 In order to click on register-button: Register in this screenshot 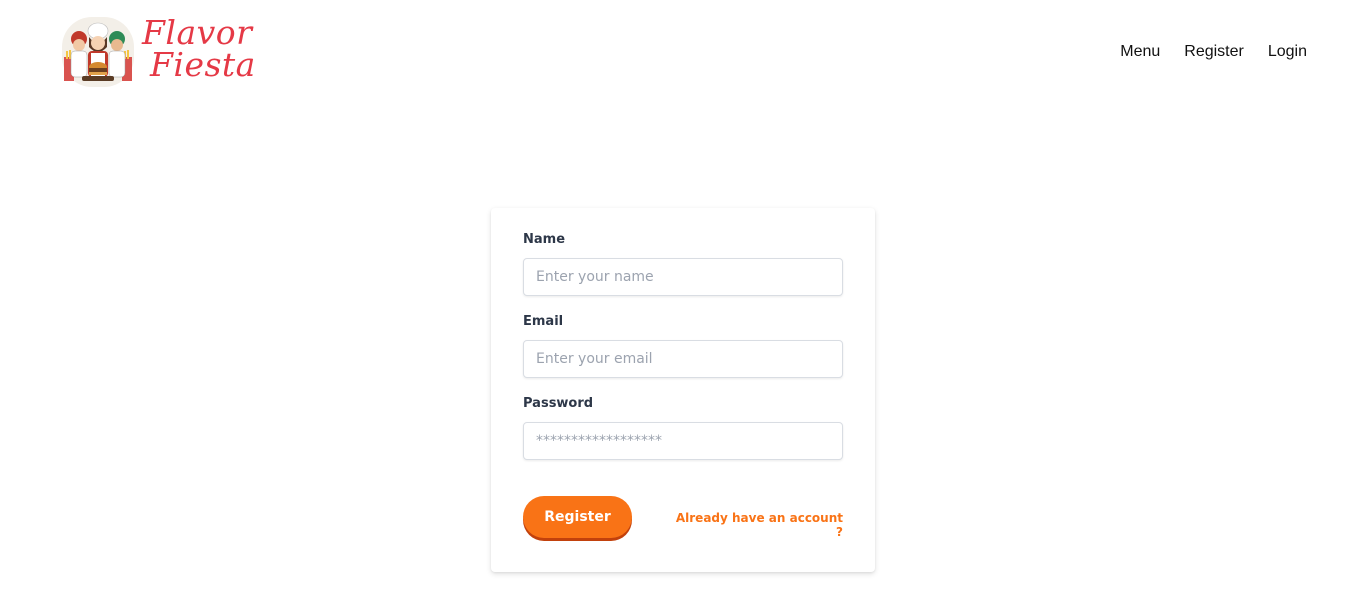, I will do `click(577, 517)`.